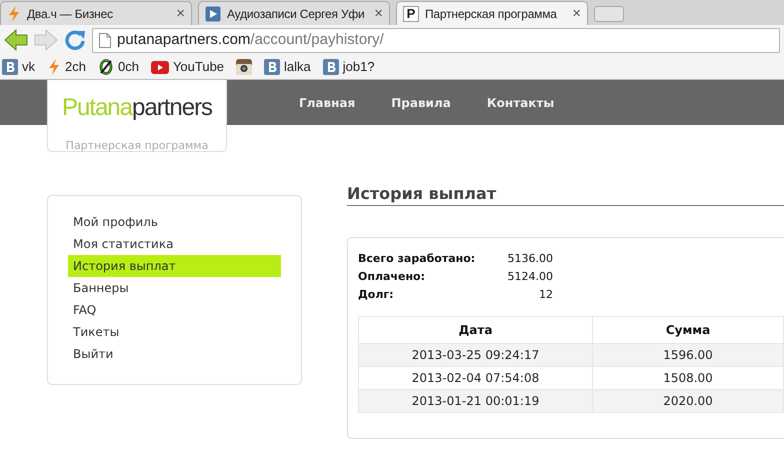  I want to click on reload-icon, so click(75, 40).